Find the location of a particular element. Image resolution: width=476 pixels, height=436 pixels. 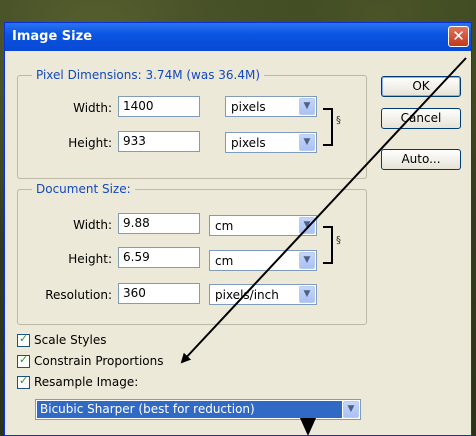

doc-height-label: Height: is located at coordinates (90, 259).